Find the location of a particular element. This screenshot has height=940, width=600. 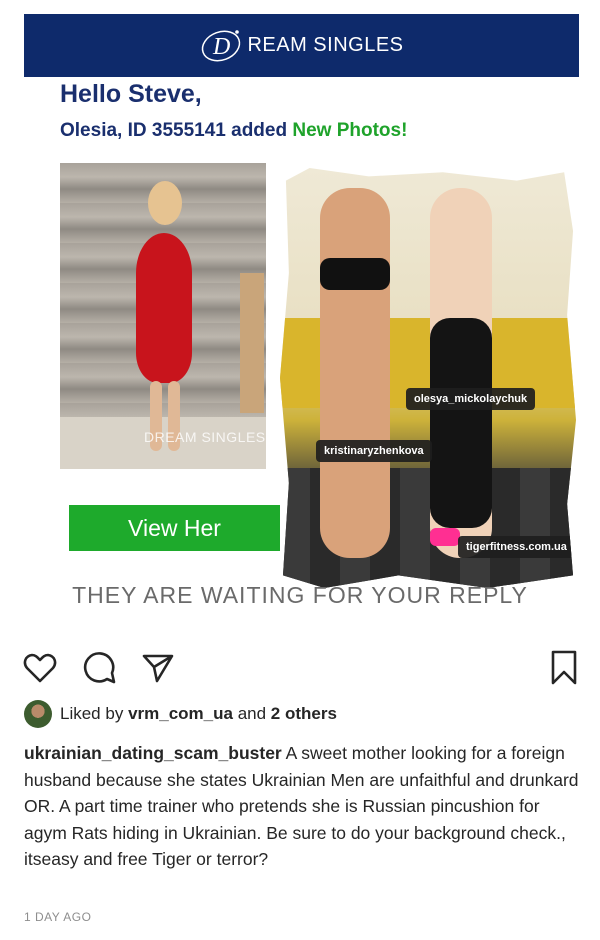

waiting-message: THEY ARE WAITING FOR YOUR REPLY is located at coordinates (300, 595).